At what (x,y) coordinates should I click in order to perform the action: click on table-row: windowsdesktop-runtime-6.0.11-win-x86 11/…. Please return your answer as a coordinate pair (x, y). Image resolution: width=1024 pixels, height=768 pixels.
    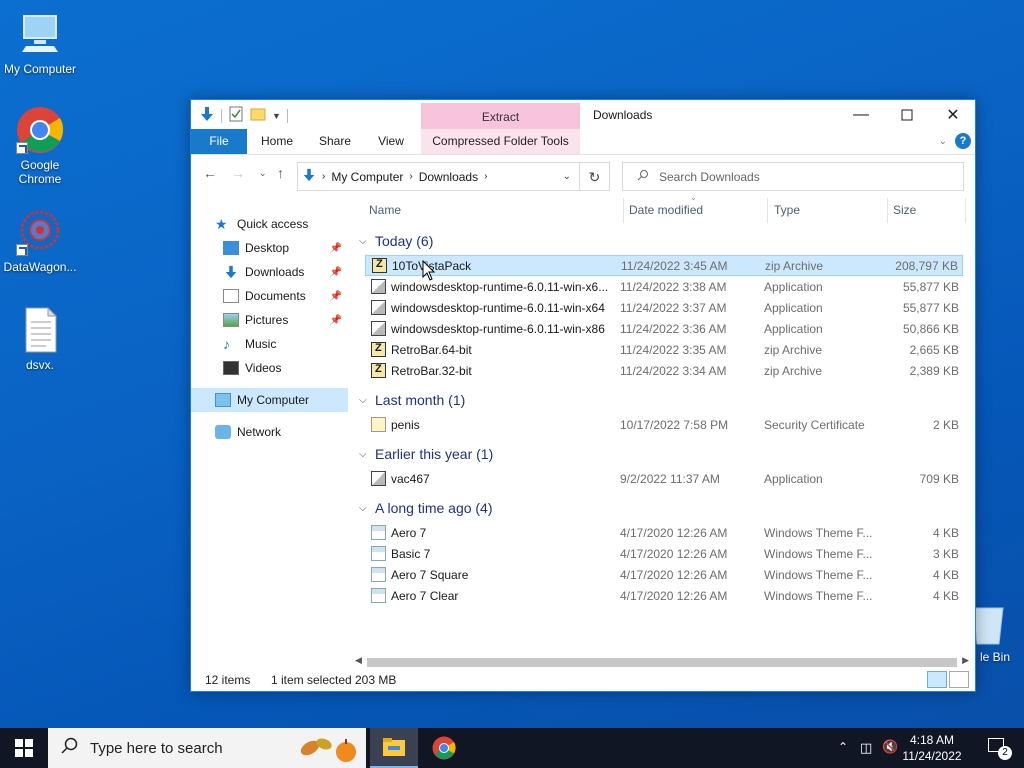
    Looking at the image, I should click on (664, 328).